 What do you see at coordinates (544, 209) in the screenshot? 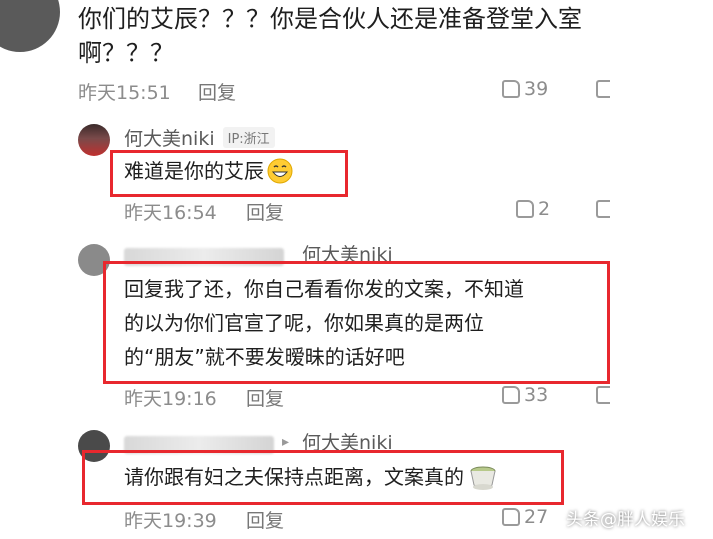
I see `like-count: 2` at bounding box center [544, 209].